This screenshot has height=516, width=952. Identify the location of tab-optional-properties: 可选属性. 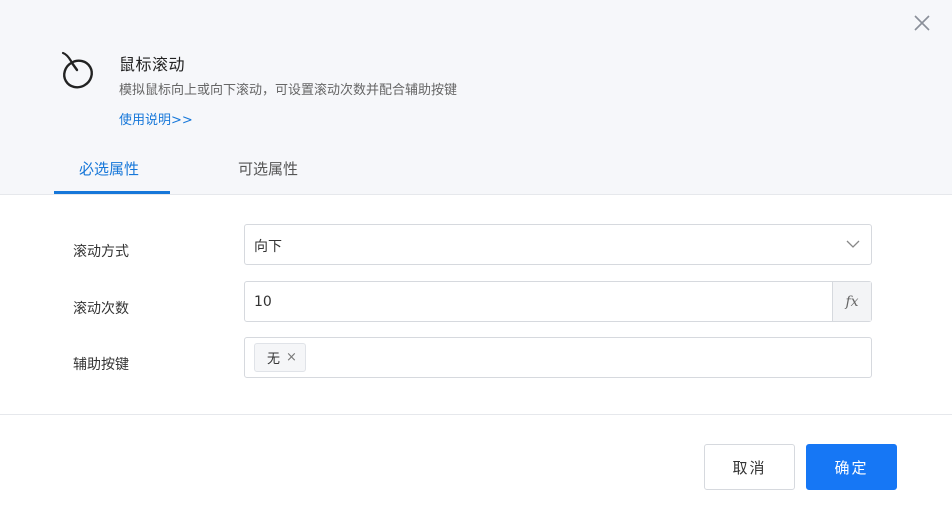
(268, 168).